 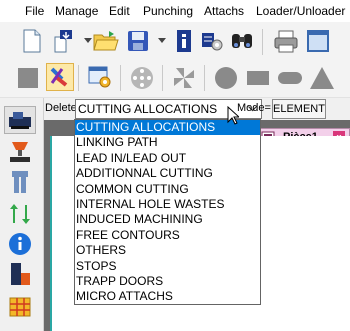 What do you see at coordinates (184, 41) in the screenshot?
I see `info-book-icon` at bounding box center [184, 41].